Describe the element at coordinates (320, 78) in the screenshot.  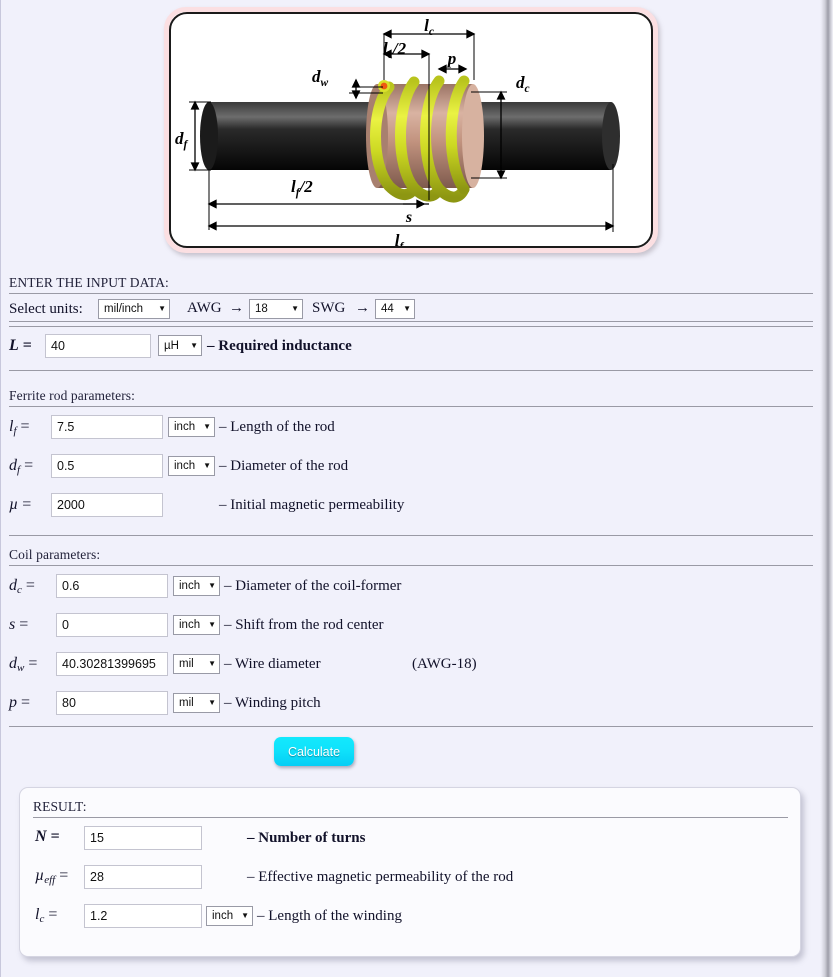
I see `diagram-label-dw: dw` at that location.